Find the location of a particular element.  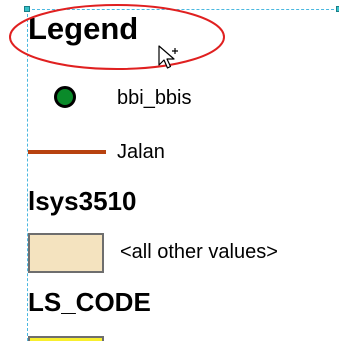

move-pointer-icon is located at coordinates (168, 57).